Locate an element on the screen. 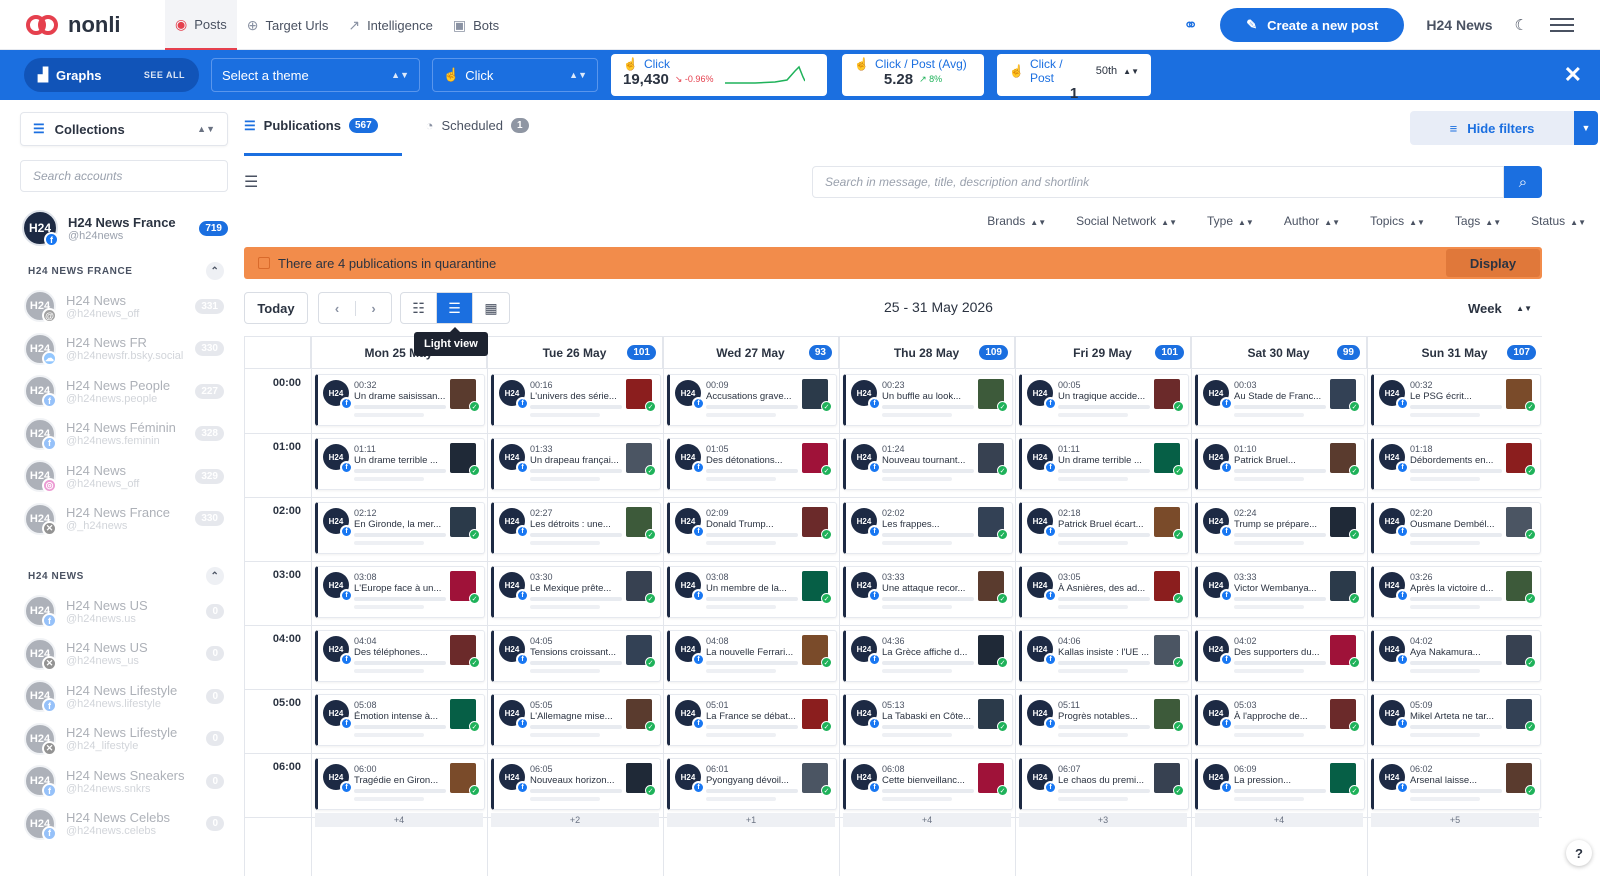 Image resolution: width=1600 pixels, height=876 pixels. post-card: H24 f 02:18 Patrick Bruel écart... ✓ is located at coordinates (1104, 528).